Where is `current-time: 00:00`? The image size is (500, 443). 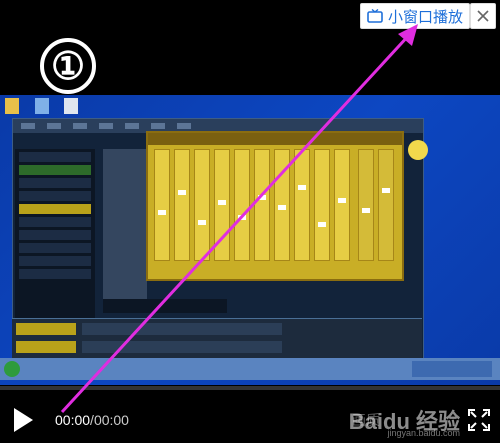 current-time: 00:00 is located at coordinates (73, 420).